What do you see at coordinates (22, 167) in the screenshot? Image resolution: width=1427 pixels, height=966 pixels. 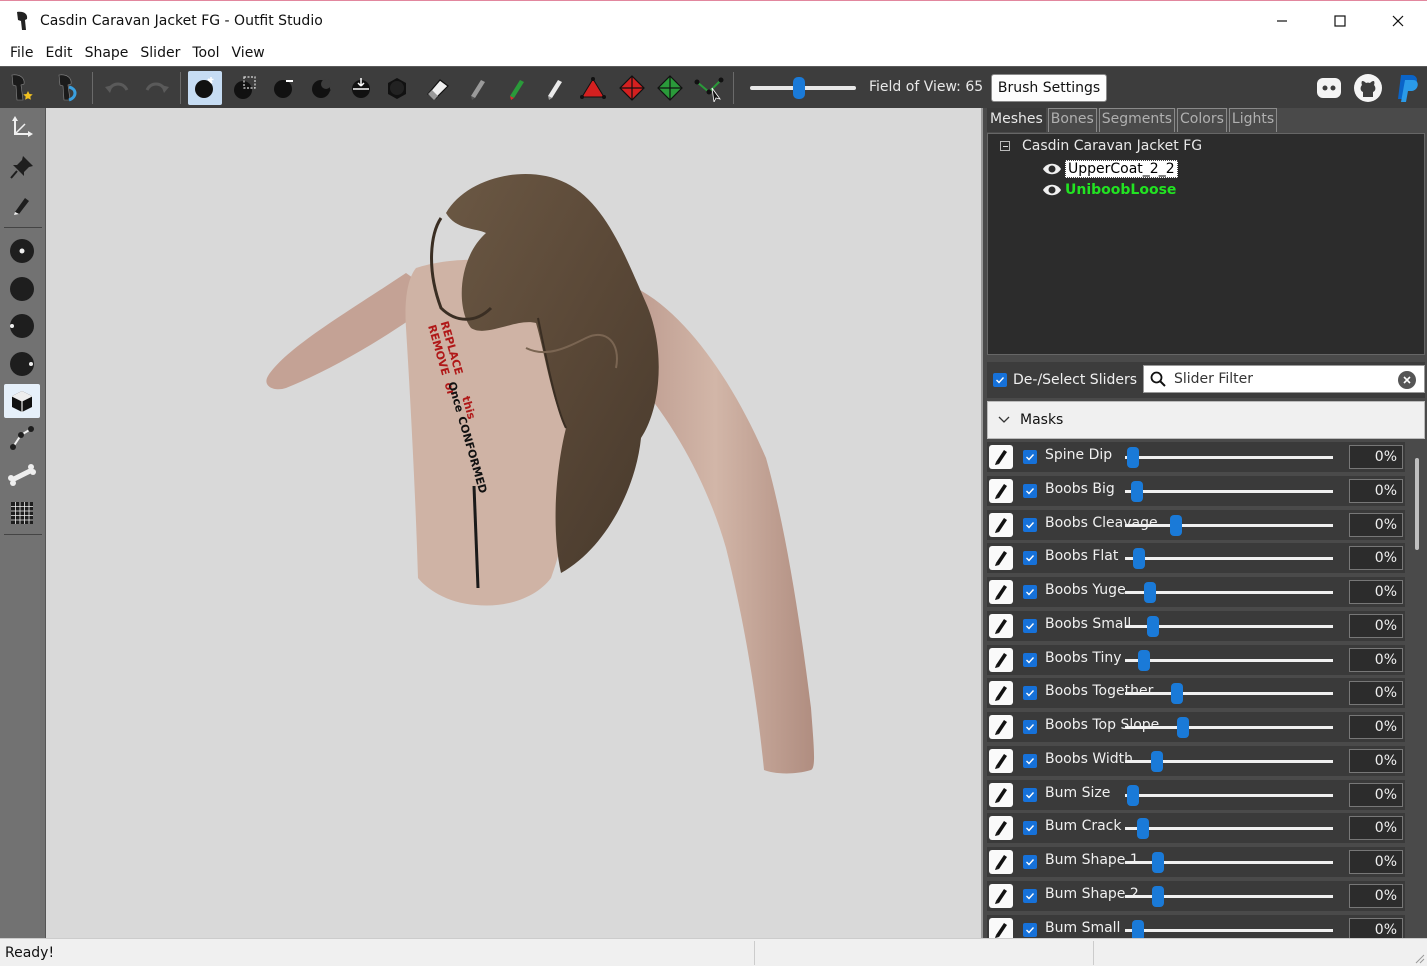 I see `pivot-tool-icon` at bounding box center [22, 167].